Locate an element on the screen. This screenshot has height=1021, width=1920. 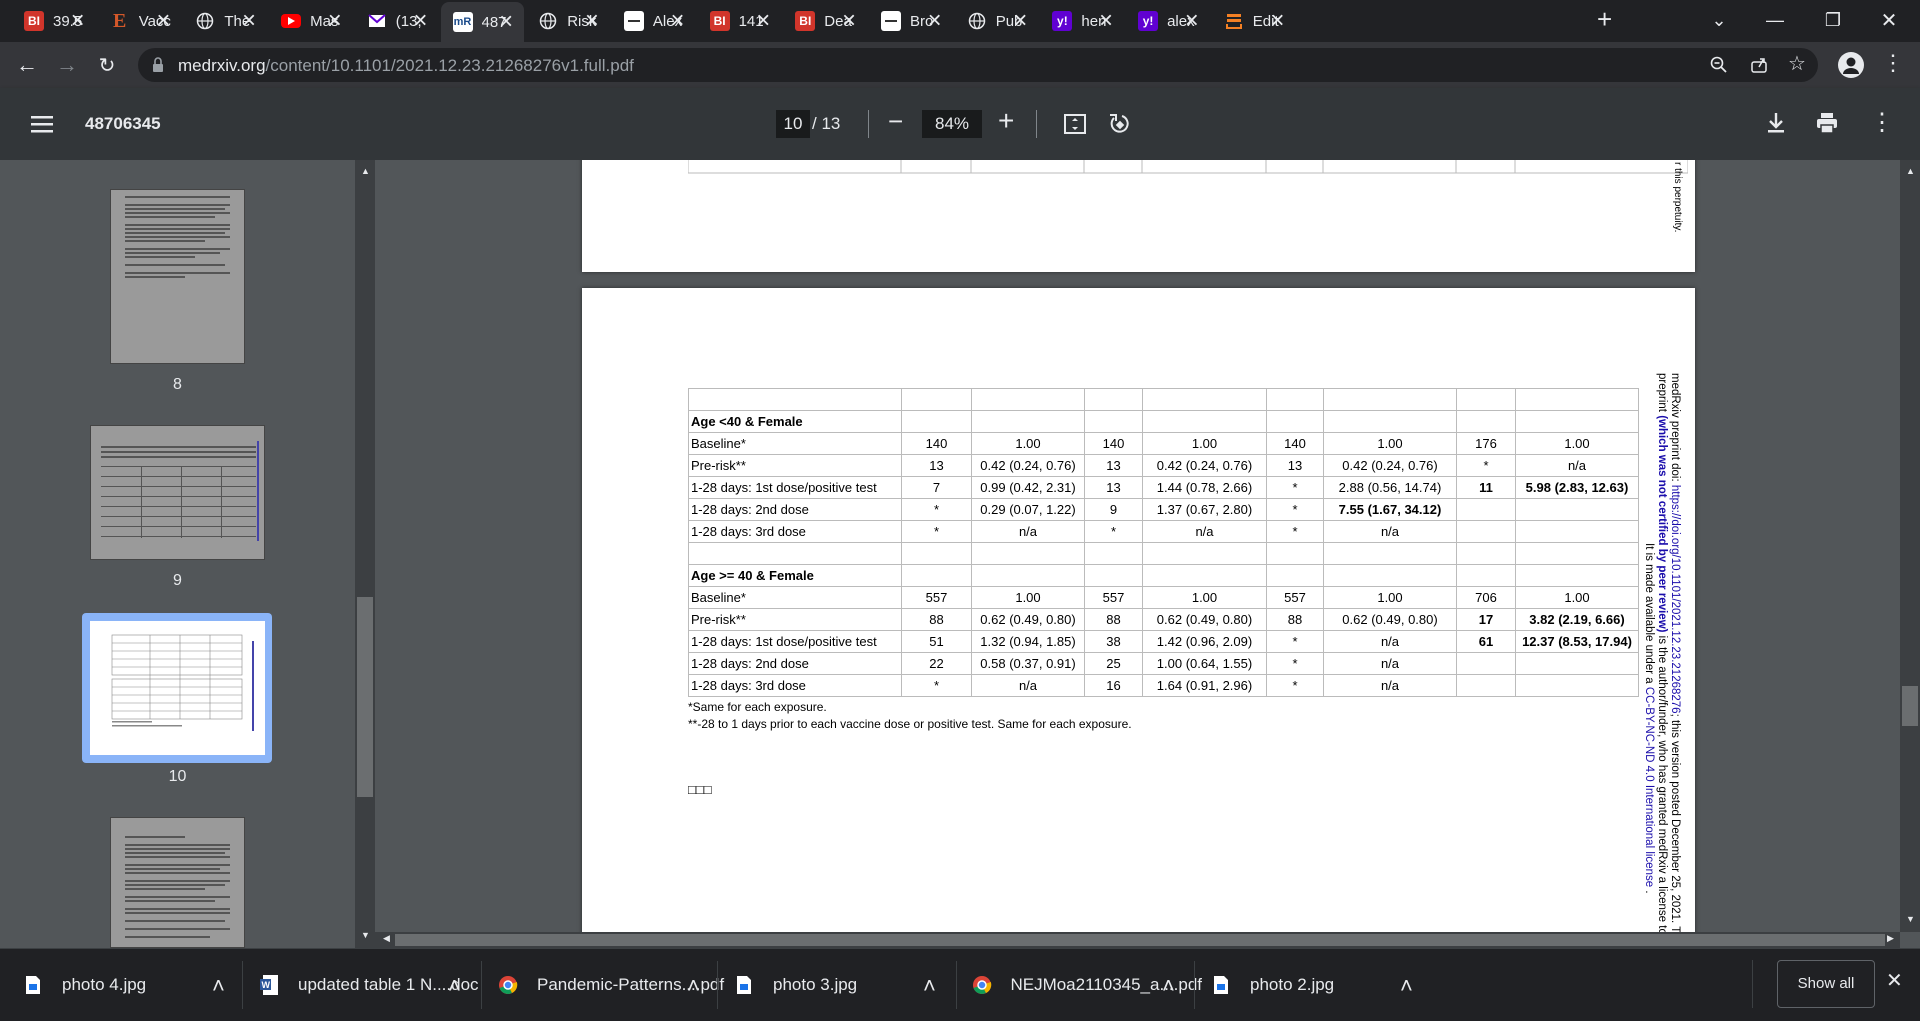
browser-tab: Mas ✕ is located at coordinates (311, 21).